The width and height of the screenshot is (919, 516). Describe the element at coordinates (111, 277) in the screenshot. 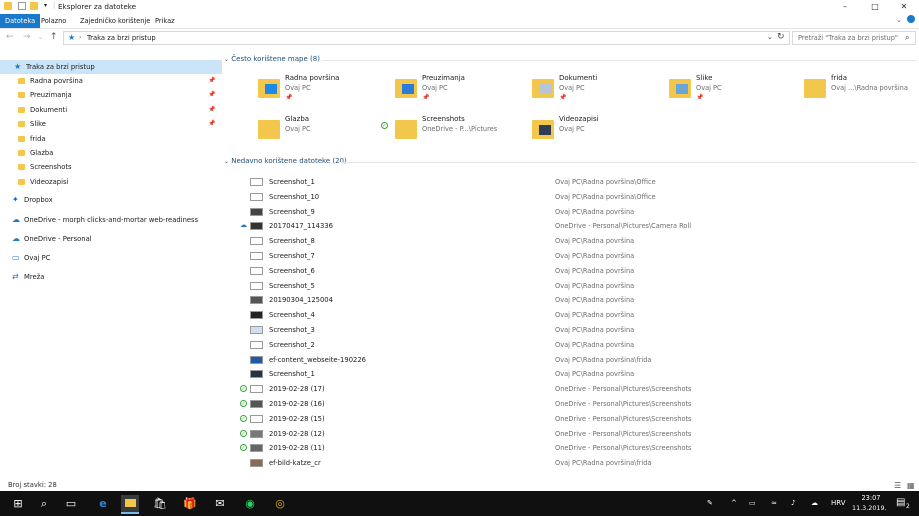

I see `sidebar-item-mre-a: ⇄ Mreža` at that location.